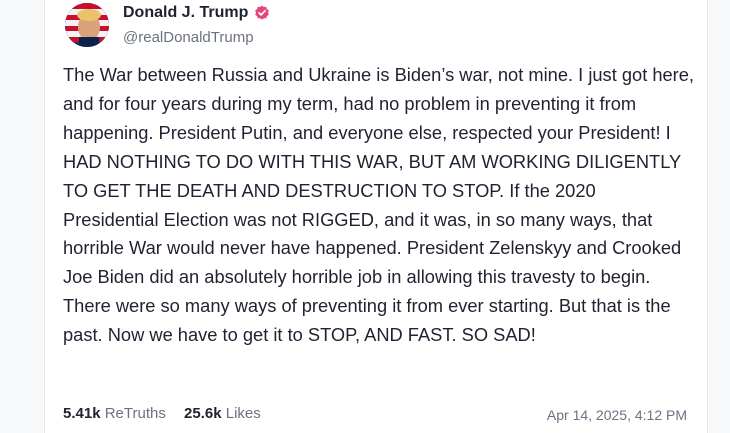 The image size is (730, 433). I want to click on author-name-row: Donald J. Trump, so click(196, 13).